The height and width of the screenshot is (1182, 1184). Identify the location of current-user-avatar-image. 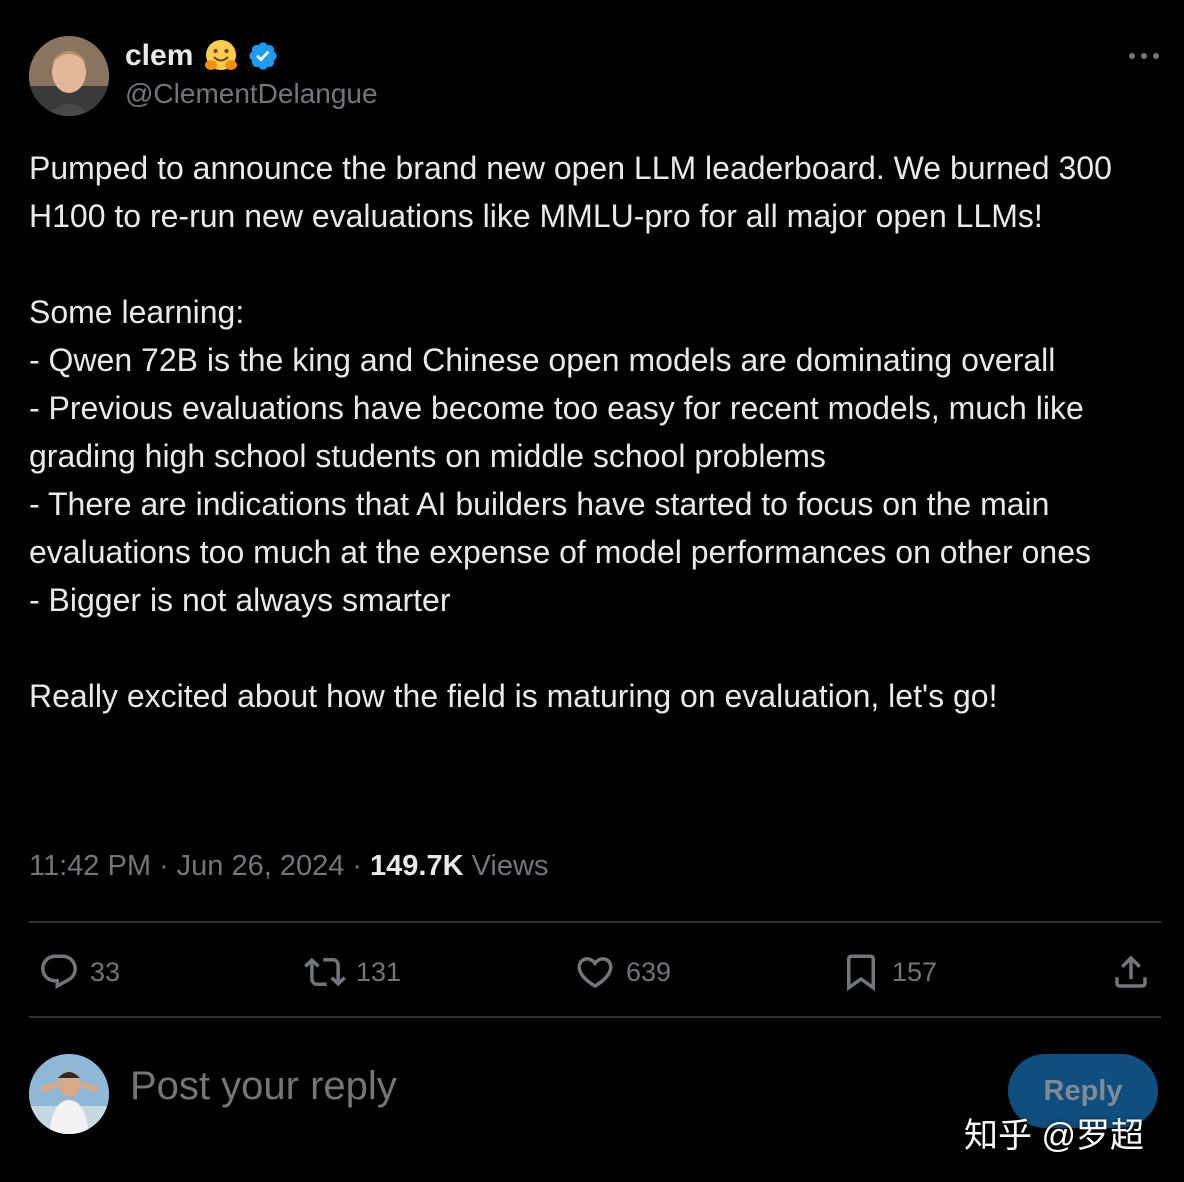
(69, 1094).